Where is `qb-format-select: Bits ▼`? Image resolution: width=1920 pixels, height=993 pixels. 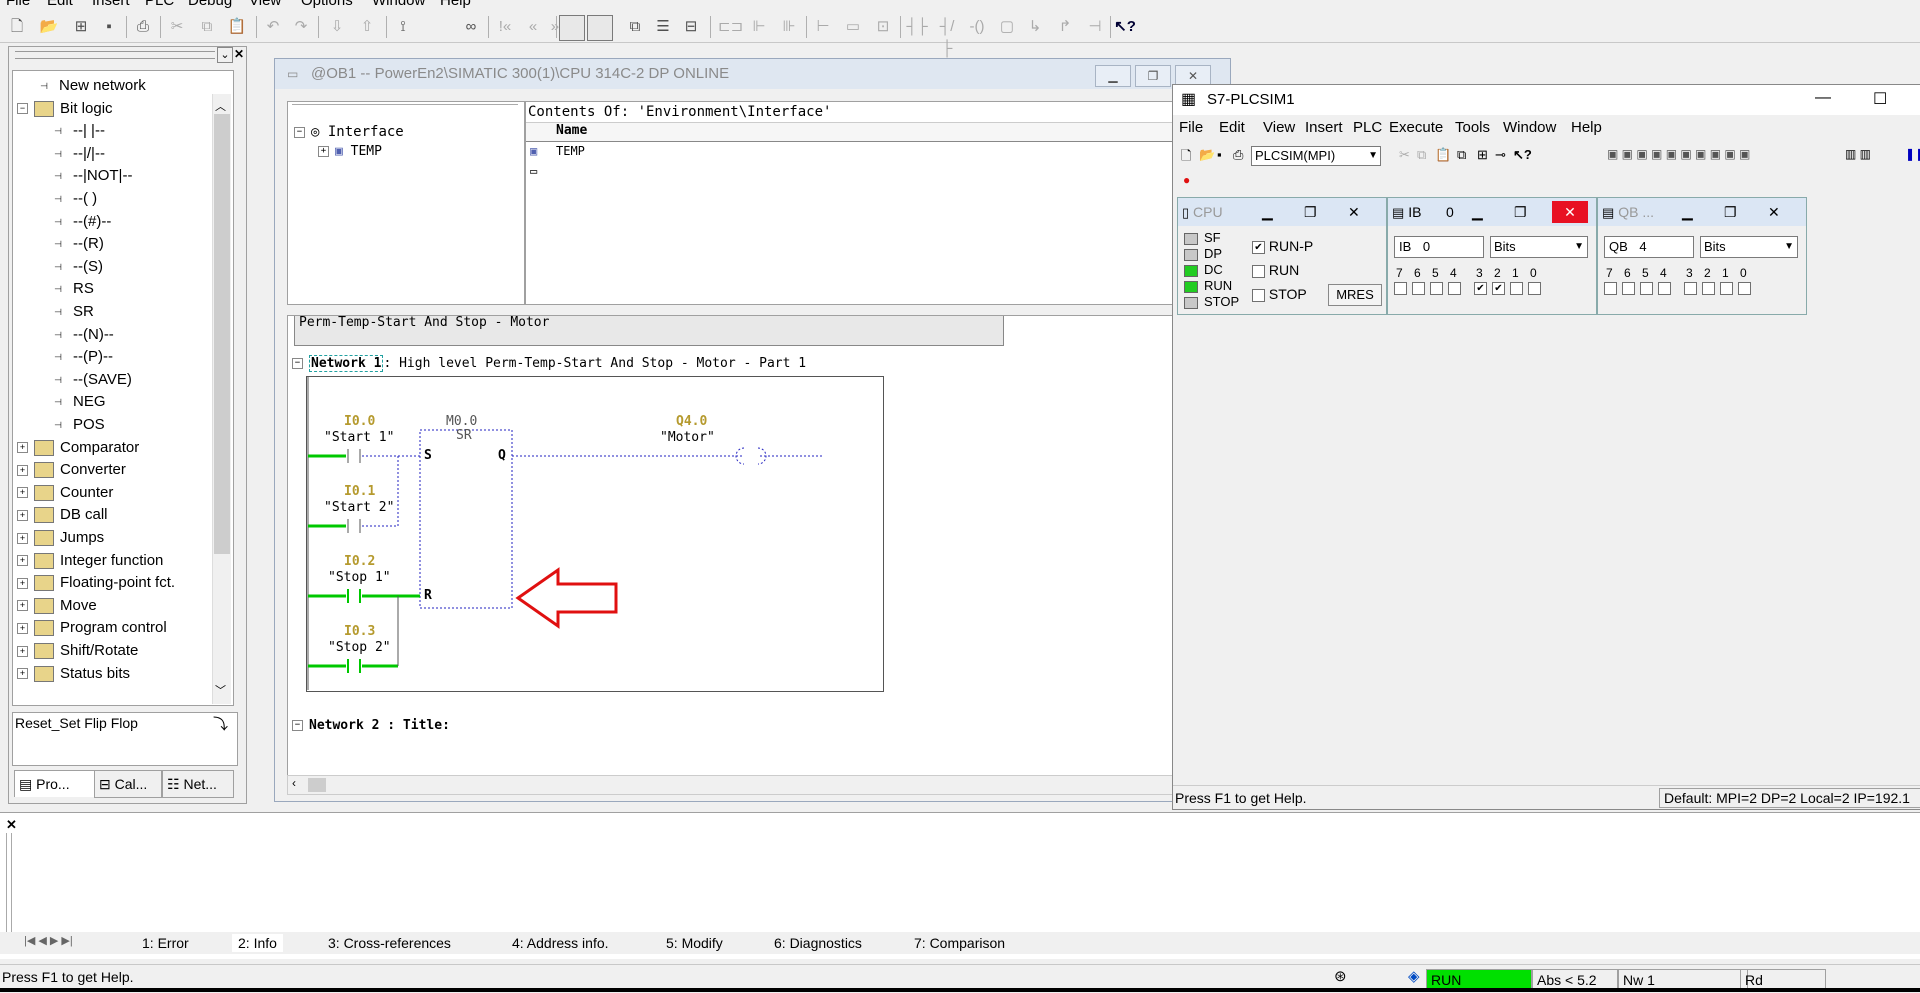
qb-format-select: Bits ▼ is located at coordinates (1749, 247).